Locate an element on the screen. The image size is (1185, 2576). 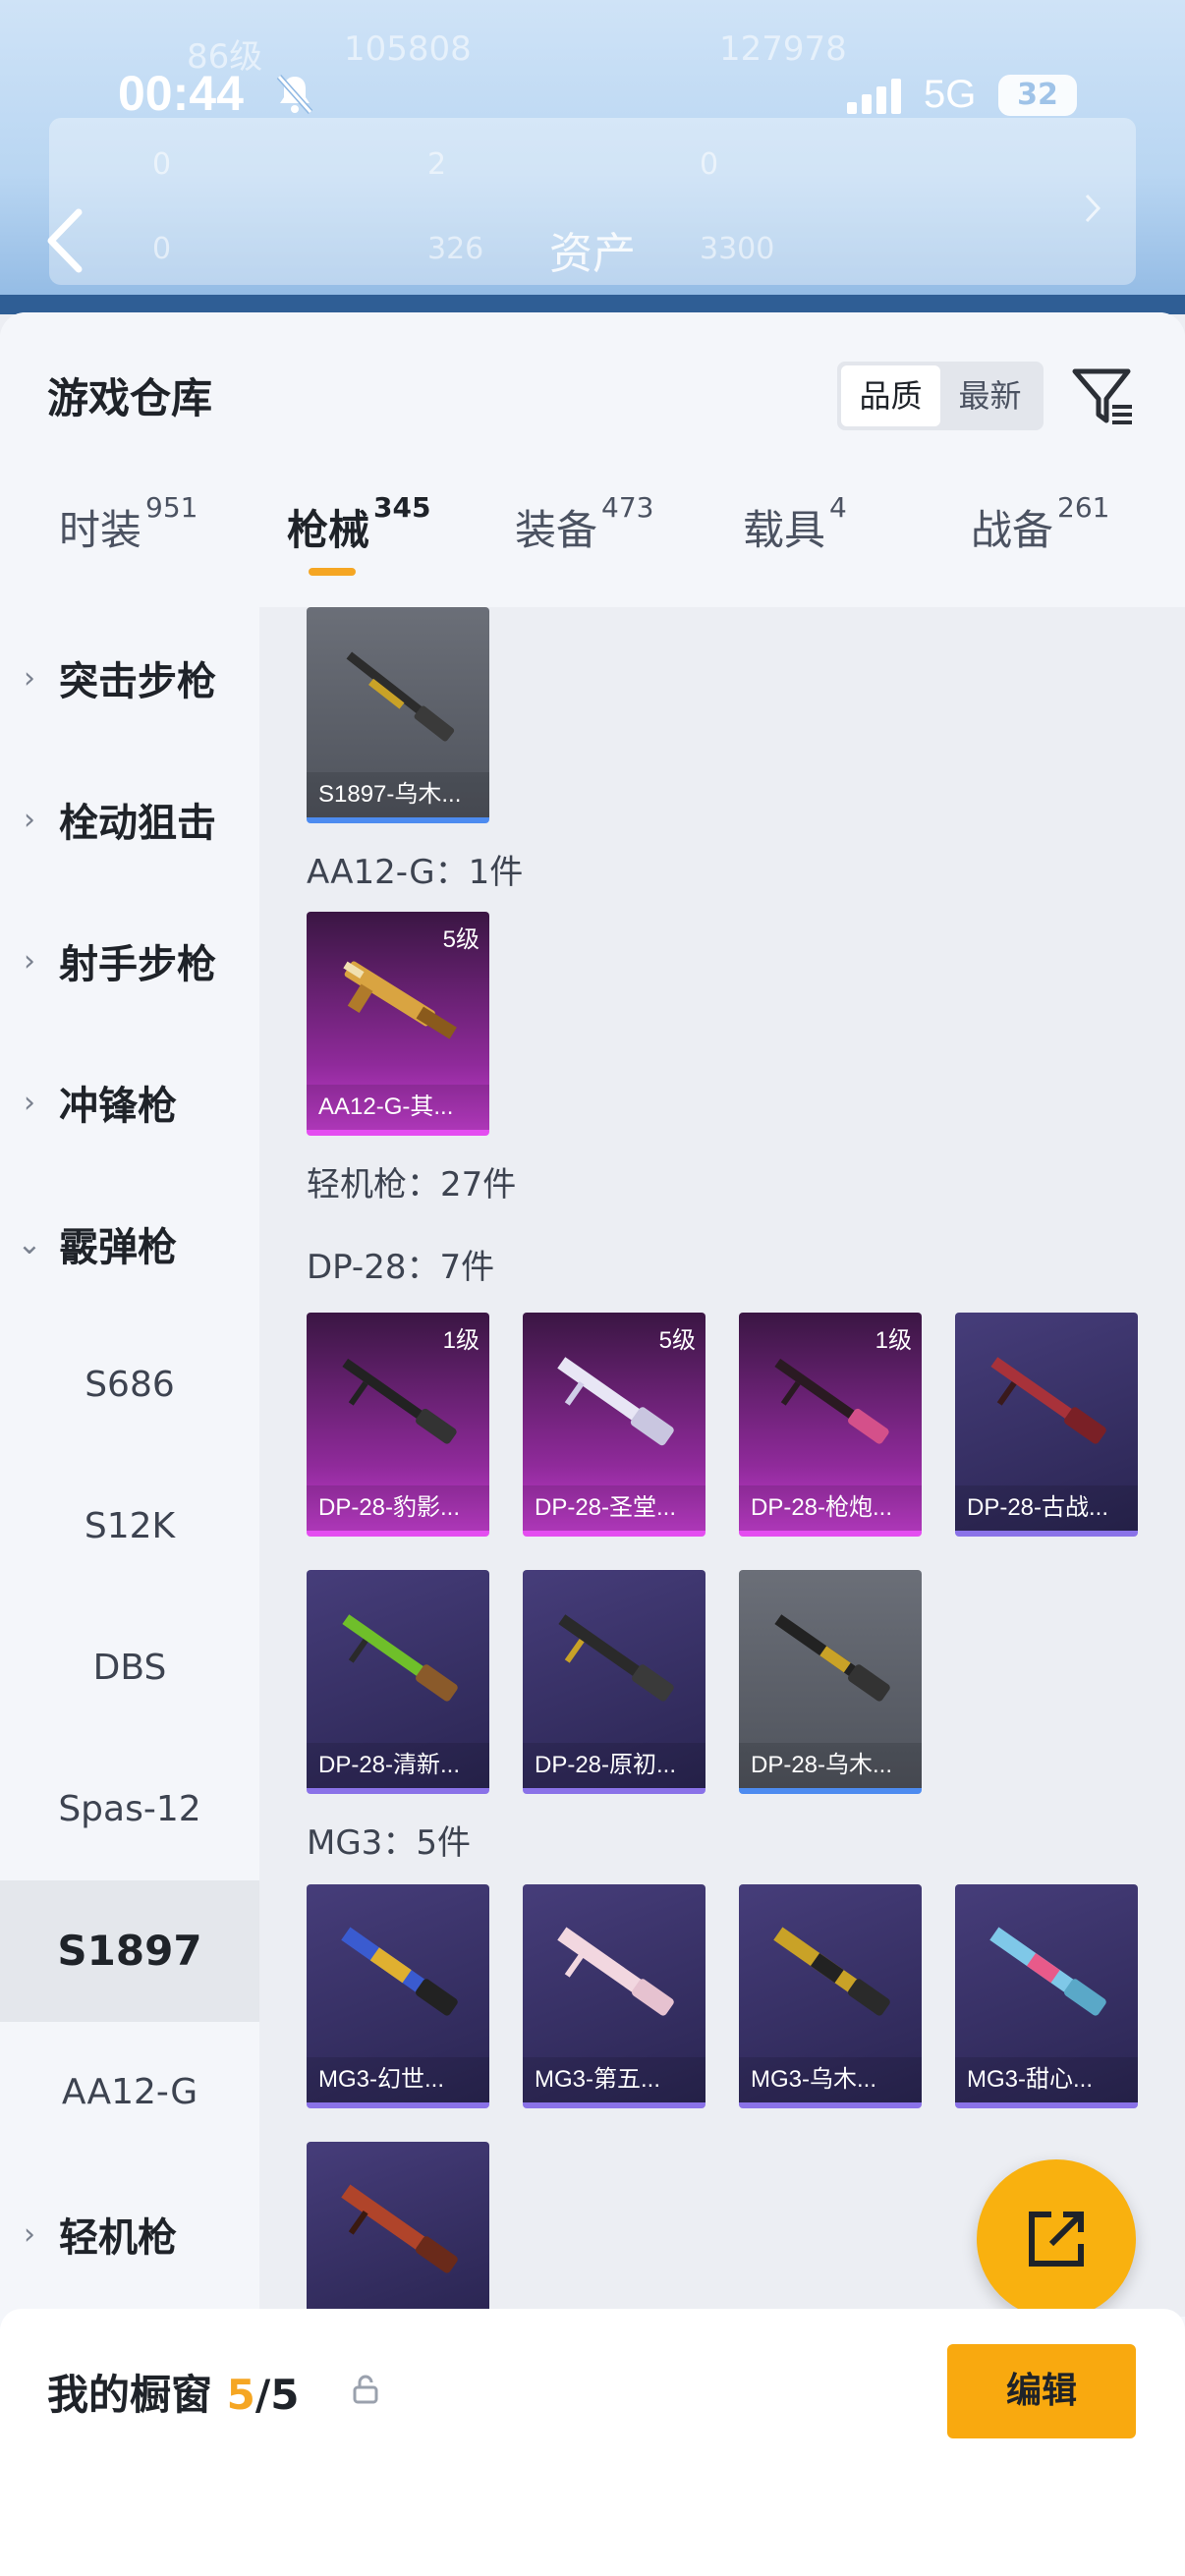
showcase-count: 5 is located at coordinates (241, 2395).